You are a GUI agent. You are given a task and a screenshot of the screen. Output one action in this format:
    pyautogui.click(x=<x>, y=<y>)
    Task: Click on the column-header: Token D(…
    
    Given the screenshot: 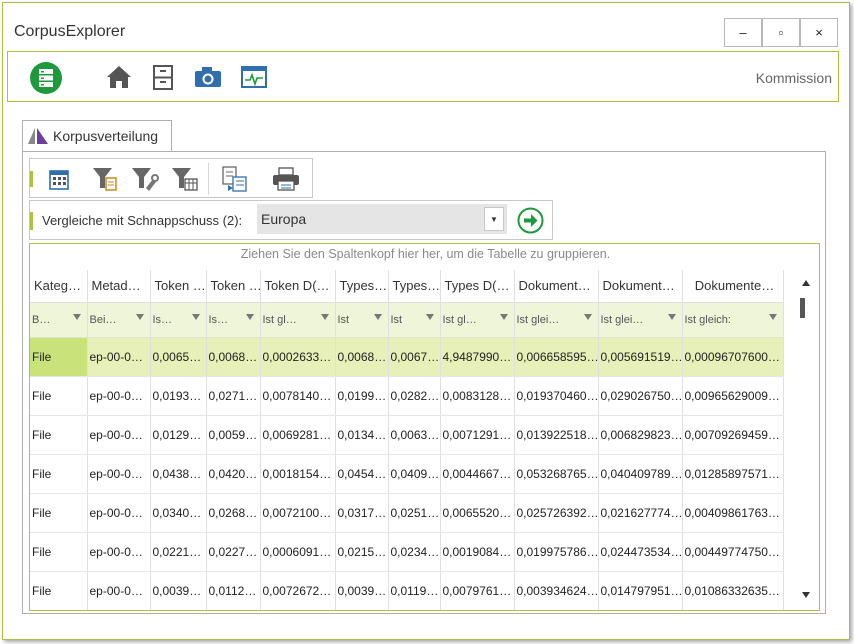 What is the action you would take?
    pyautogui.click(x=298, y=286)
    